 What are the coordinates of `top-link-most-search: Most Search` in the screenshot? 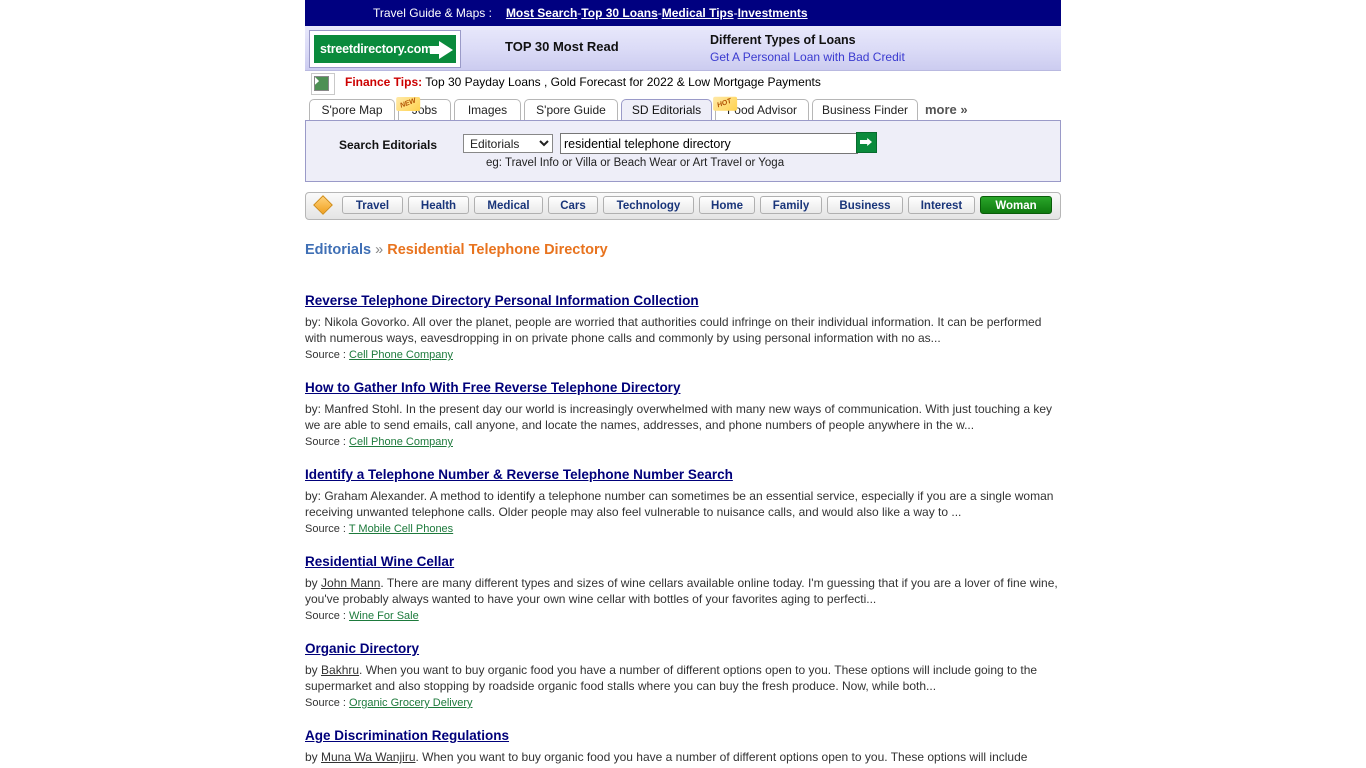 It's located at (541, 13).